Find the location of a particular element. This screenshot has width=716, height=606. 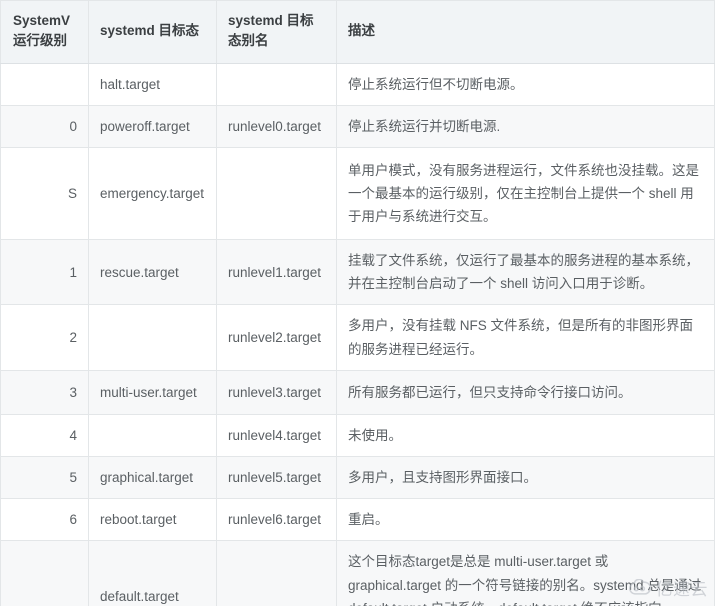

column-header-target: systemd 目标态 is located at coordinates (152, 32).